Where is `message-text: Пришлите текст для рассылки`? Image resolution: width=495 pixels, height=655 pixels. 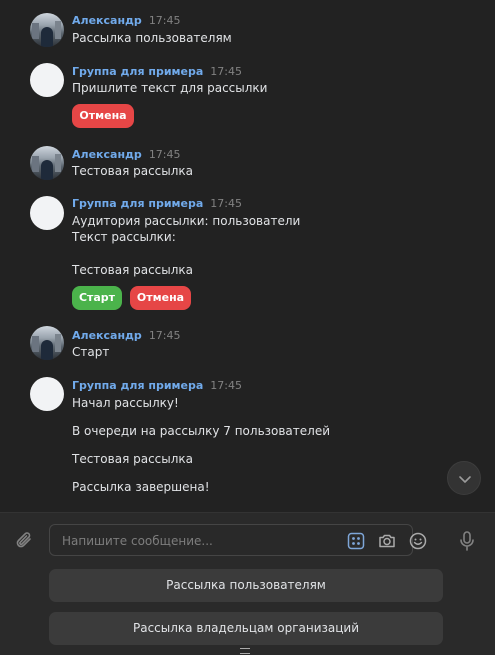 message-text: Пришлите текст для рассылки is located at coordinates (170, 88).